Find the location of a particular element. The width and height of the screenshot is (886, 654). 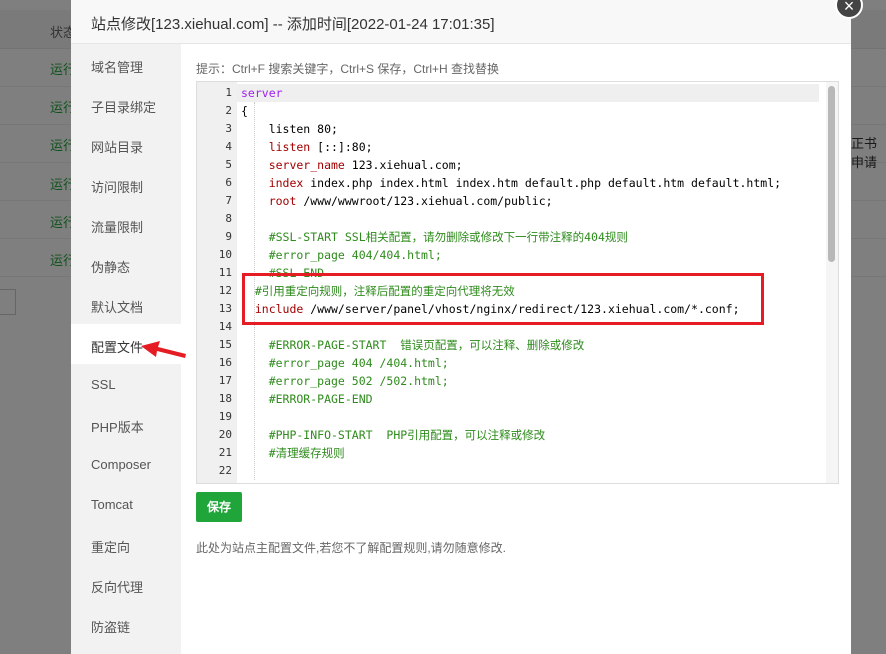

code-text: 123.xiehual.com; is located at coordinates (403, 165).